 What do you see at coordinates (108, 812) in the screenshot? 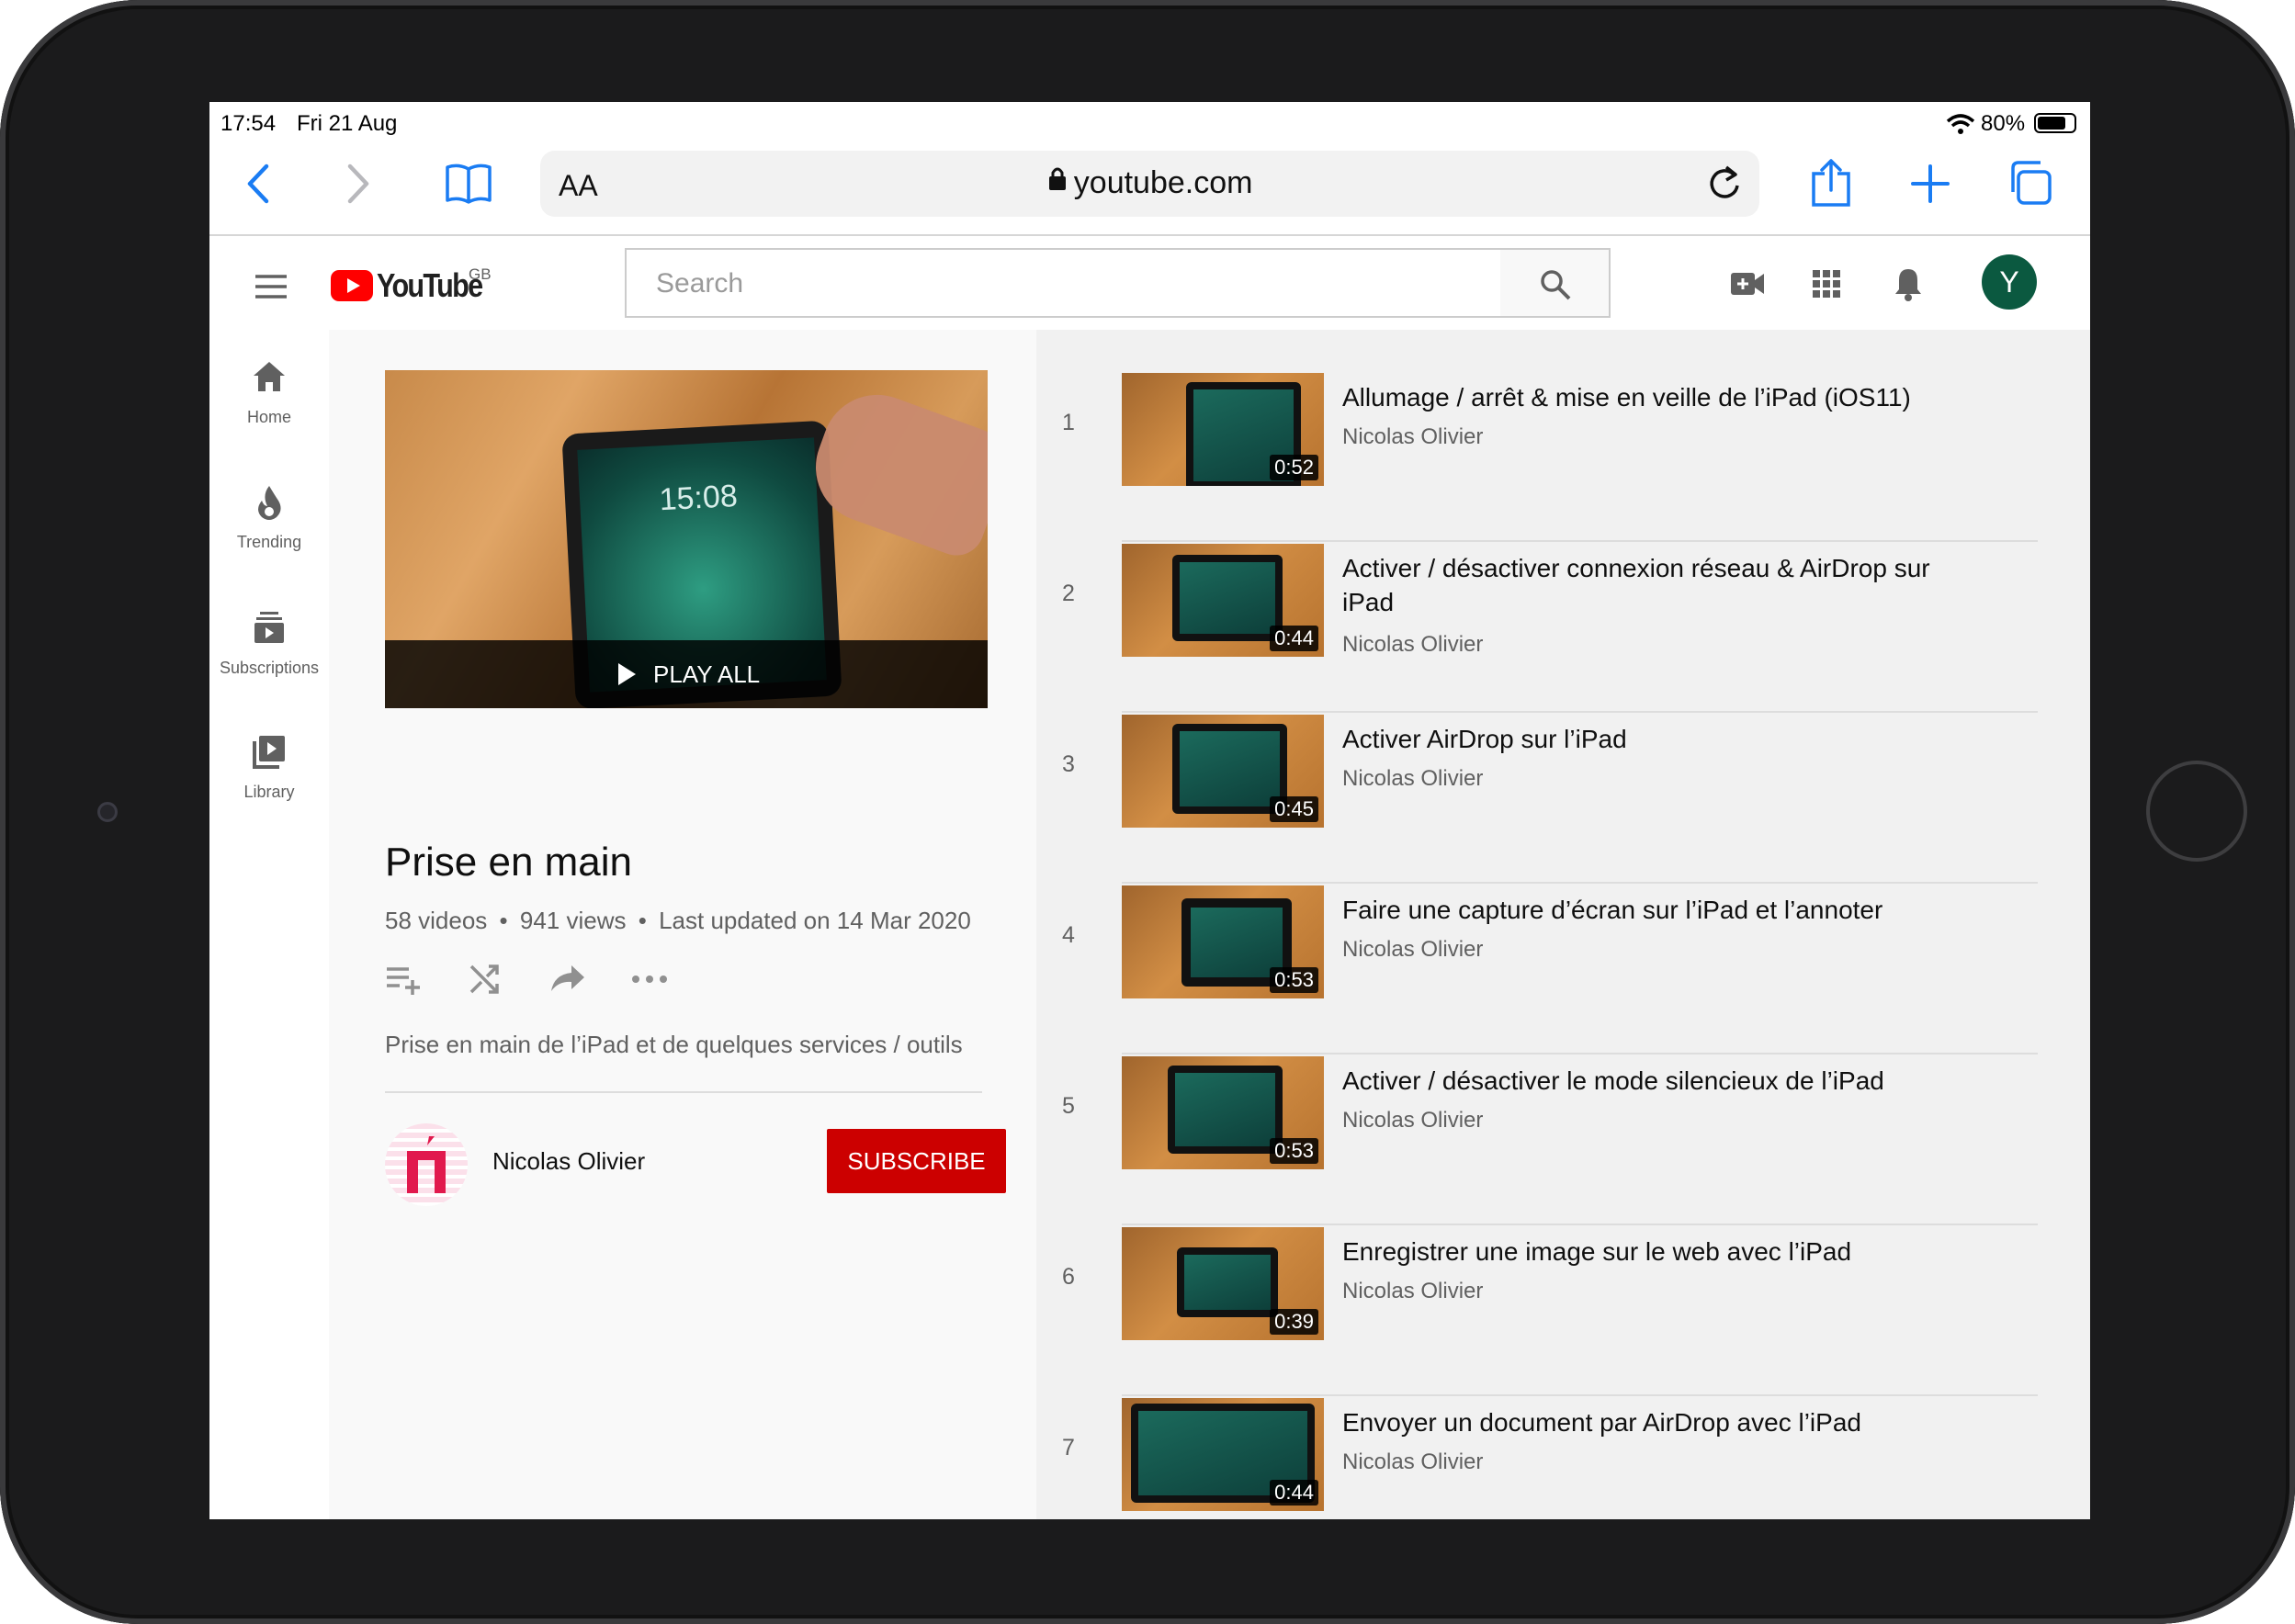
I see `front-camera` at bounding box center [108, 812].